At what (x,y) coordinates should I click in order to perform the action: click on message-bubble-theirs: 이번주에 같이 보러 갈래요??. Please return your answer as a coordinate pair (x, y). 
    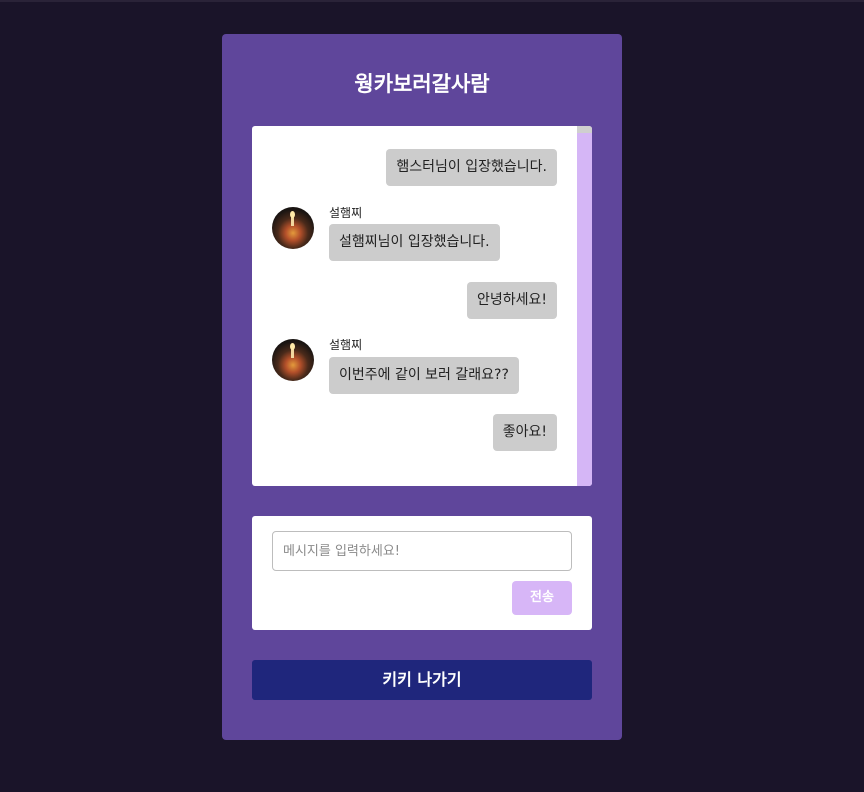
    Looking at the image, I should click on (424, 375).